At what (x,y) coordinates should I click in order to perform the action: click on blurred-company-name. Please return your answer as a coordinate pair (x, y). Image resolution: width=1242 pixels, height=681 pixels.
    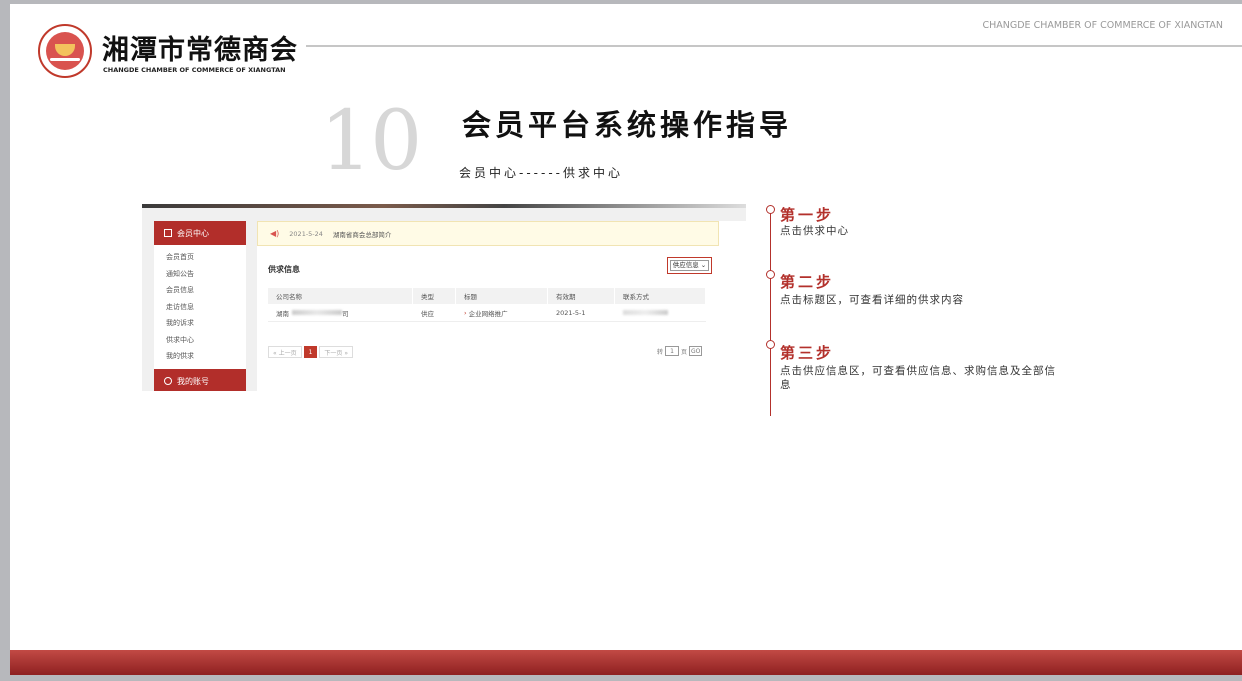
    Looking at the image, I should click on (317, 312).